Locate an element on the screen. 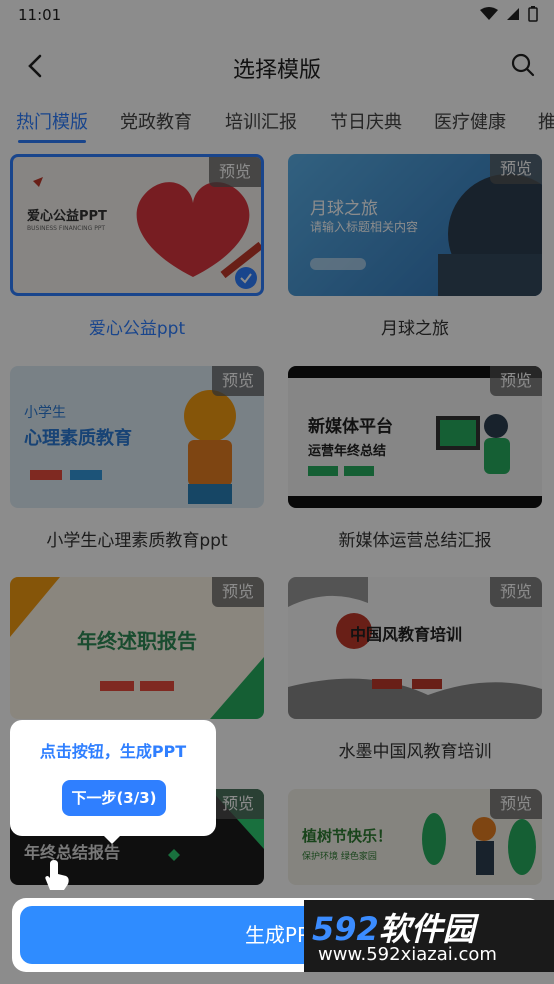  tab-hot: 热门模版 is located at coordinates (52, 121).